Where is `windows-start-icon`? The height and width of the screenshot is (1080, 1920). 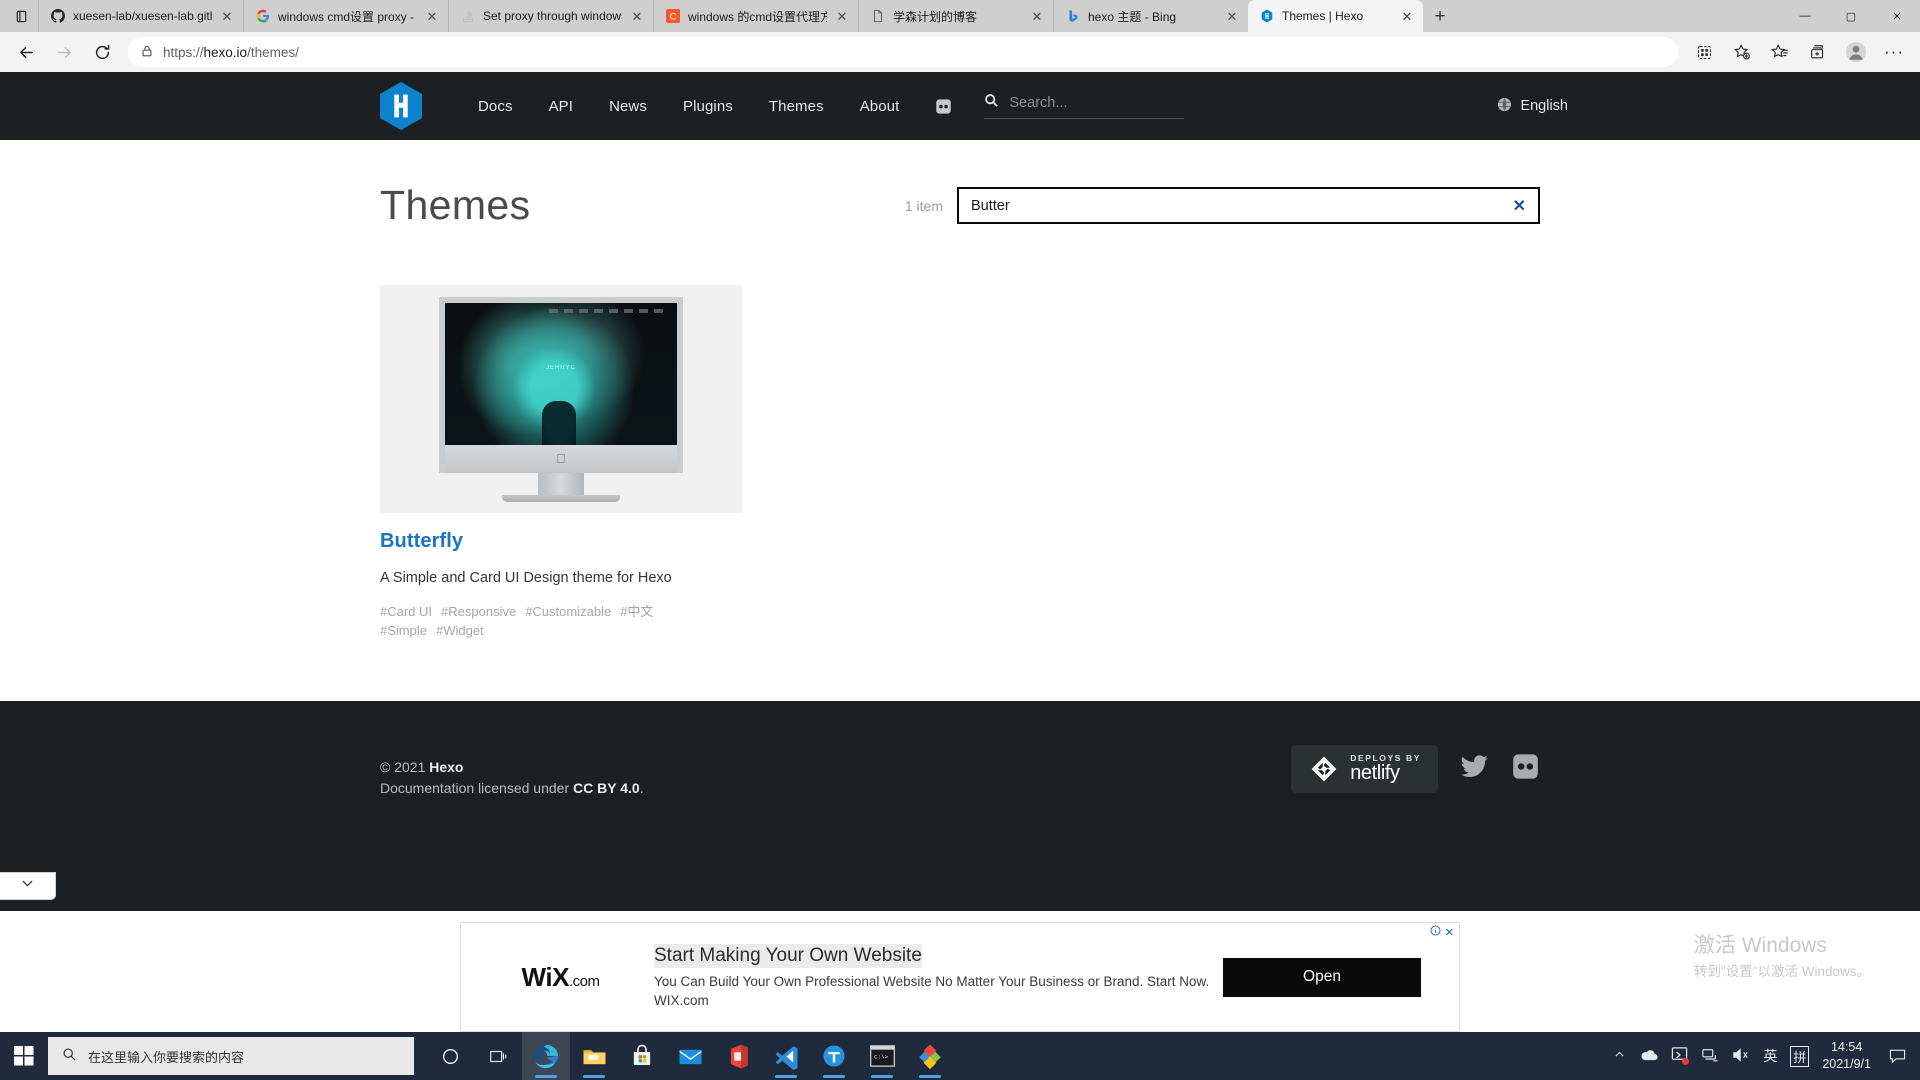 windows-start-icon is located at coordinates (24, 1056).